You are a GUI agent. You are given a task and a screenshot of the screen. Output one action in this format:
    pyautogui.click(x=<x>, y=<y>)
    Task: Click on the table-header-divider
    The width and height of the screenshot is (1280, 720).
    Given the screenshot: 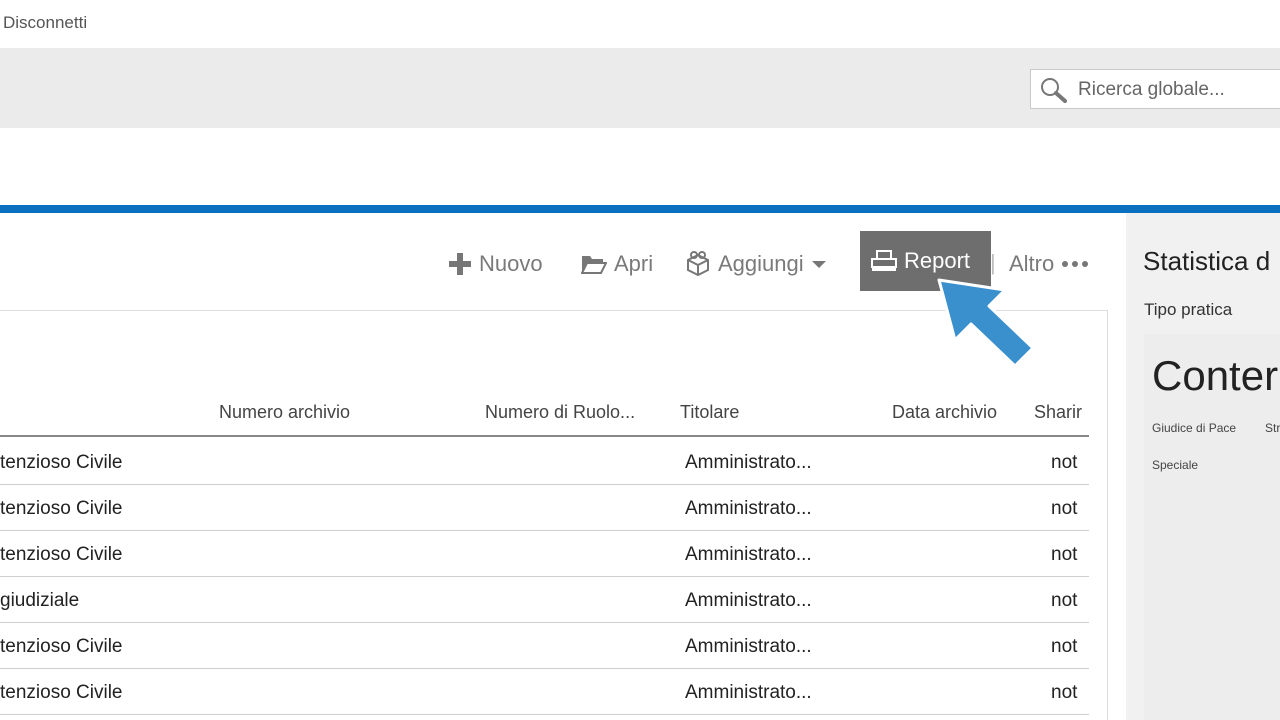 What is the action you would take?
    pyautogui.click(x=544, y=436)
    